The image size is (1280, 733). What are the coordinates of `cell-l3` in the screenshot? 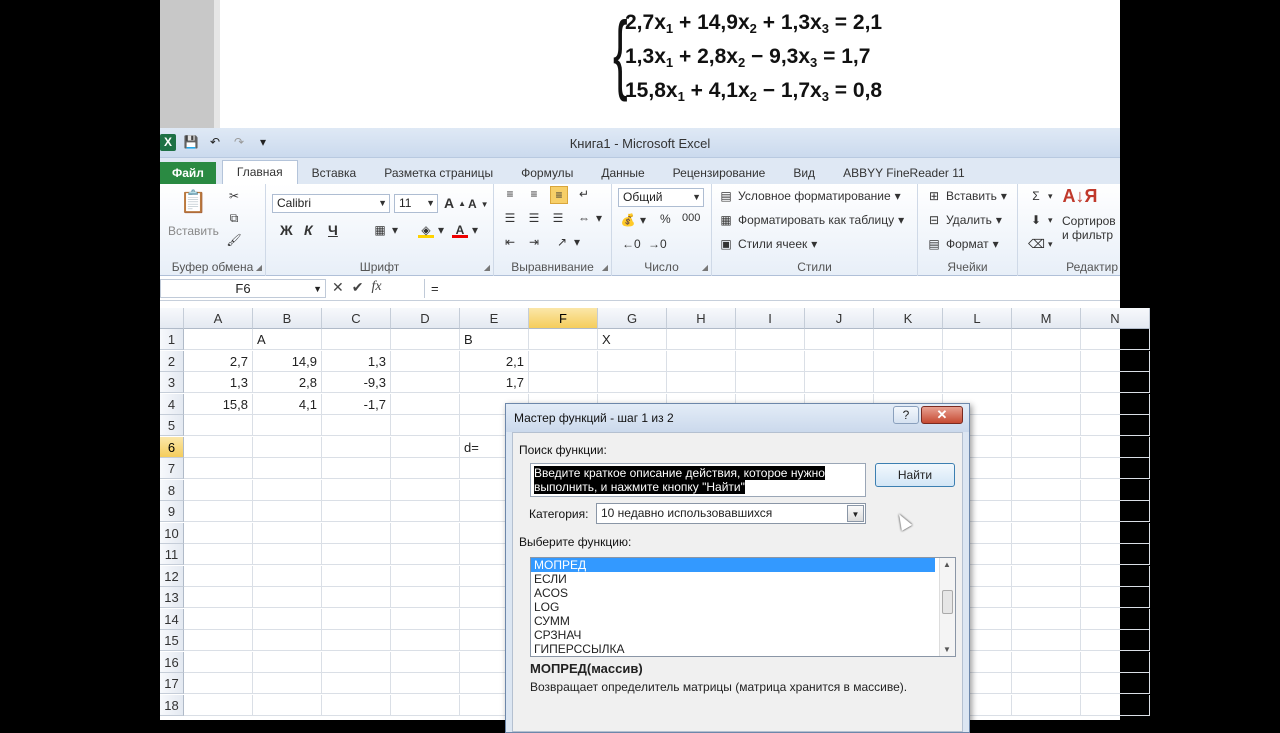 It's located at (977, 382).